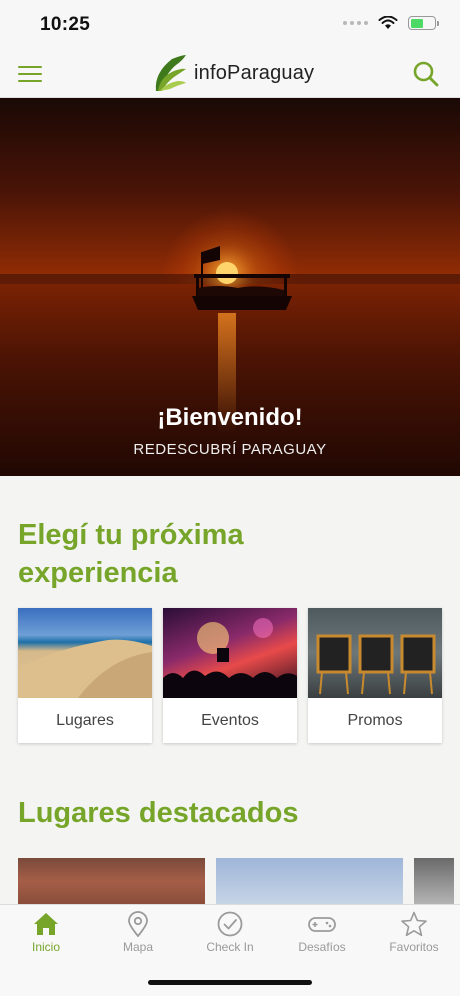 The image size is (460, 996). Describe the element at coordinates (230, 982) in the screenshot. I see `home-indicator` at that location.